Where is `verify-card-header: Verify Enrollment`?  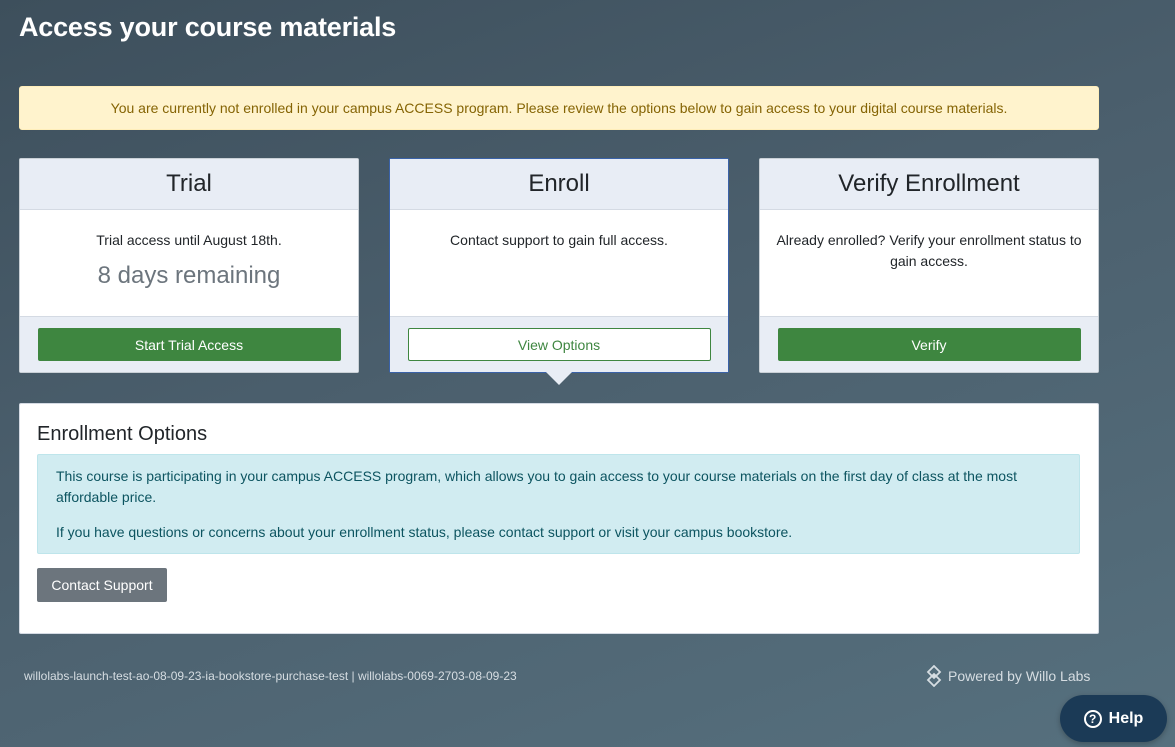 verify-card-header: Verify Enrollment is located at coordinates (929, 184).